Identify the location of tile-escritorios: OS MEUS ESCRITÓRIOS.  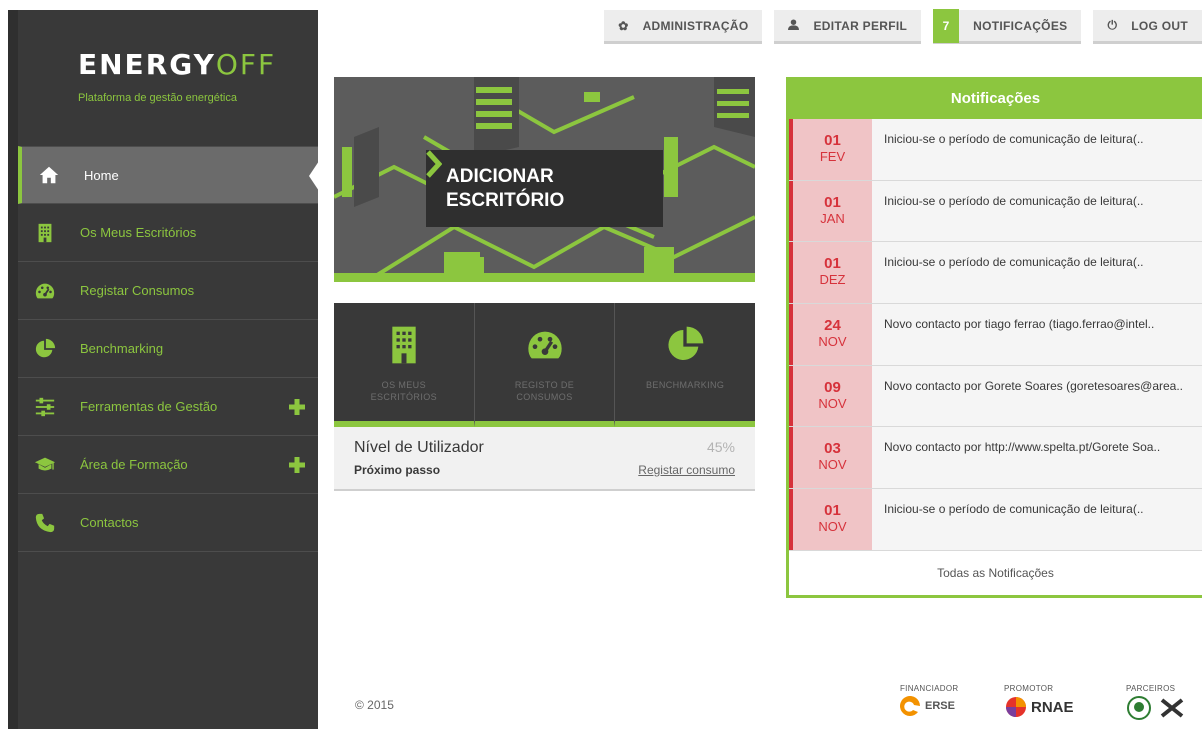
(404, 365).